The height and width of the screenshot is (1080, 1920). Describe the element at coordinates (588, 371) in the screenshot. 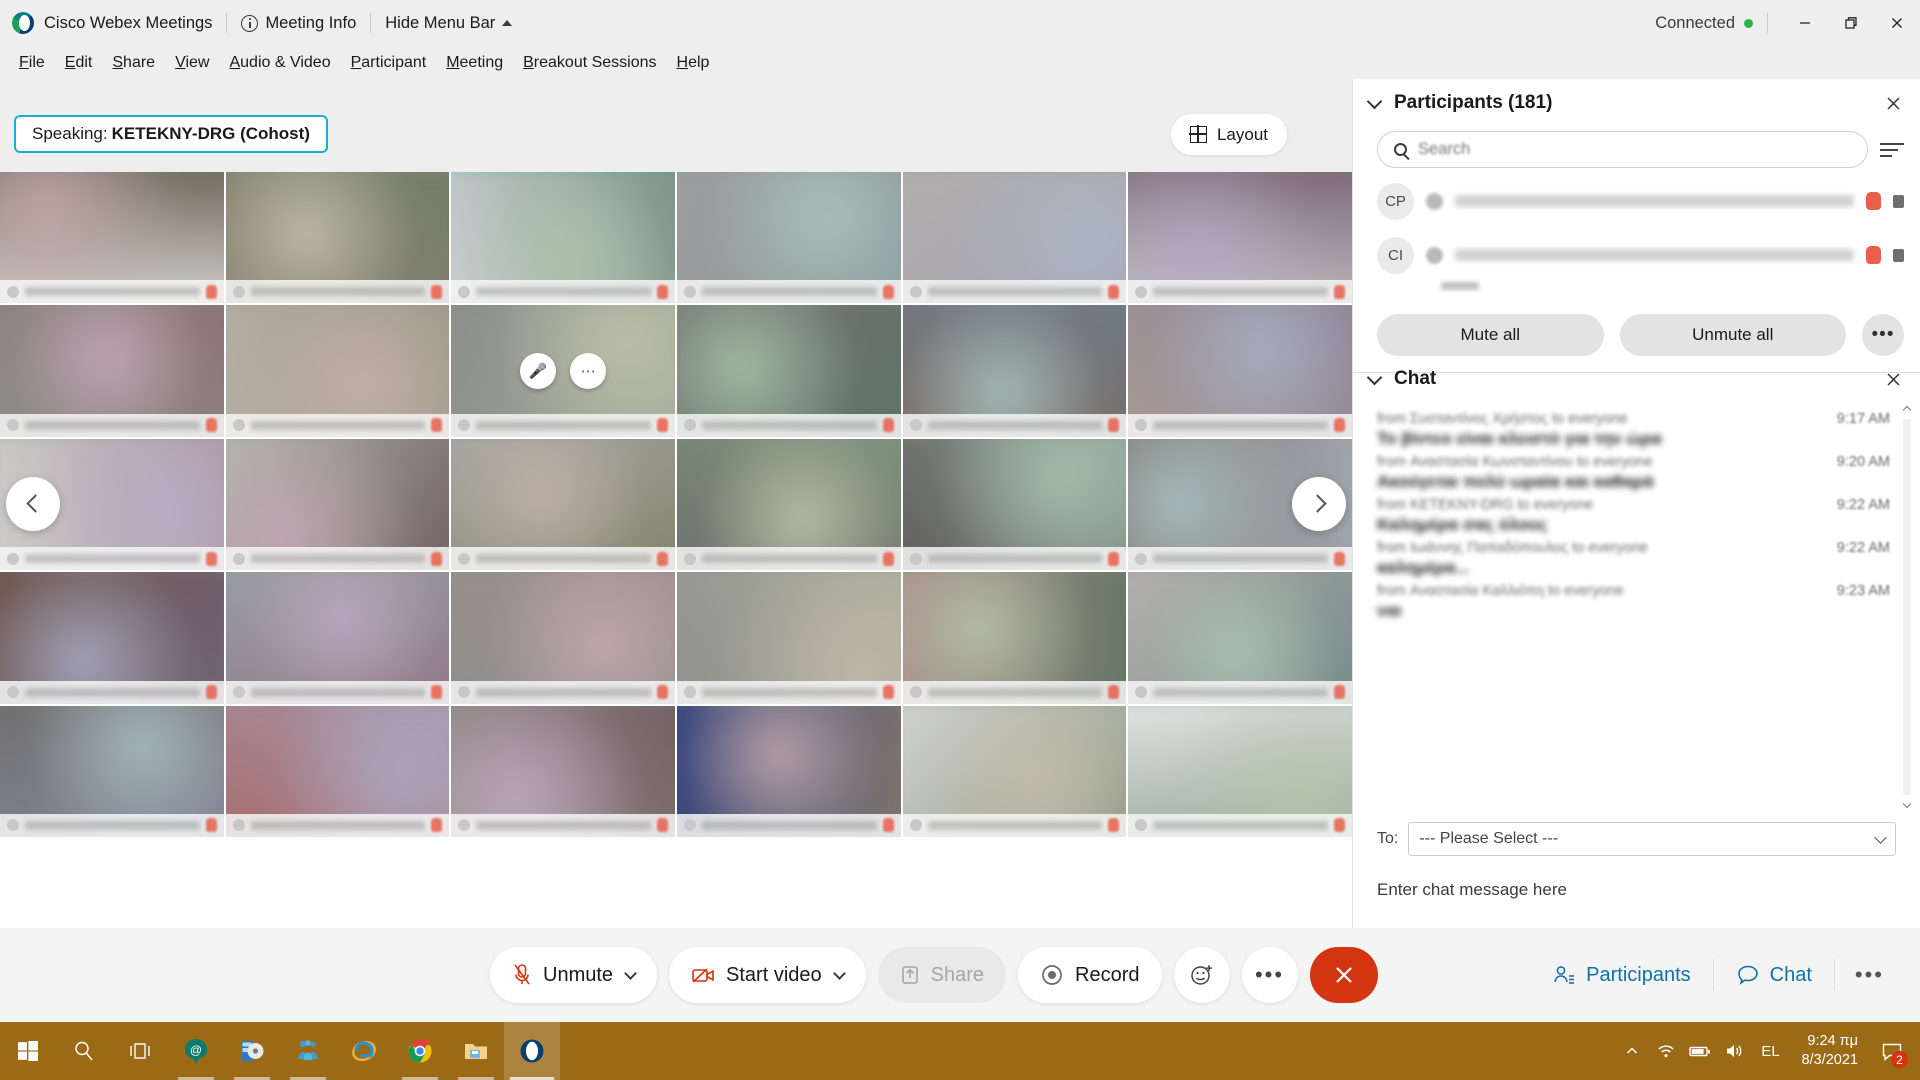

I see `tile-more-options-button: ⋯` at that location.